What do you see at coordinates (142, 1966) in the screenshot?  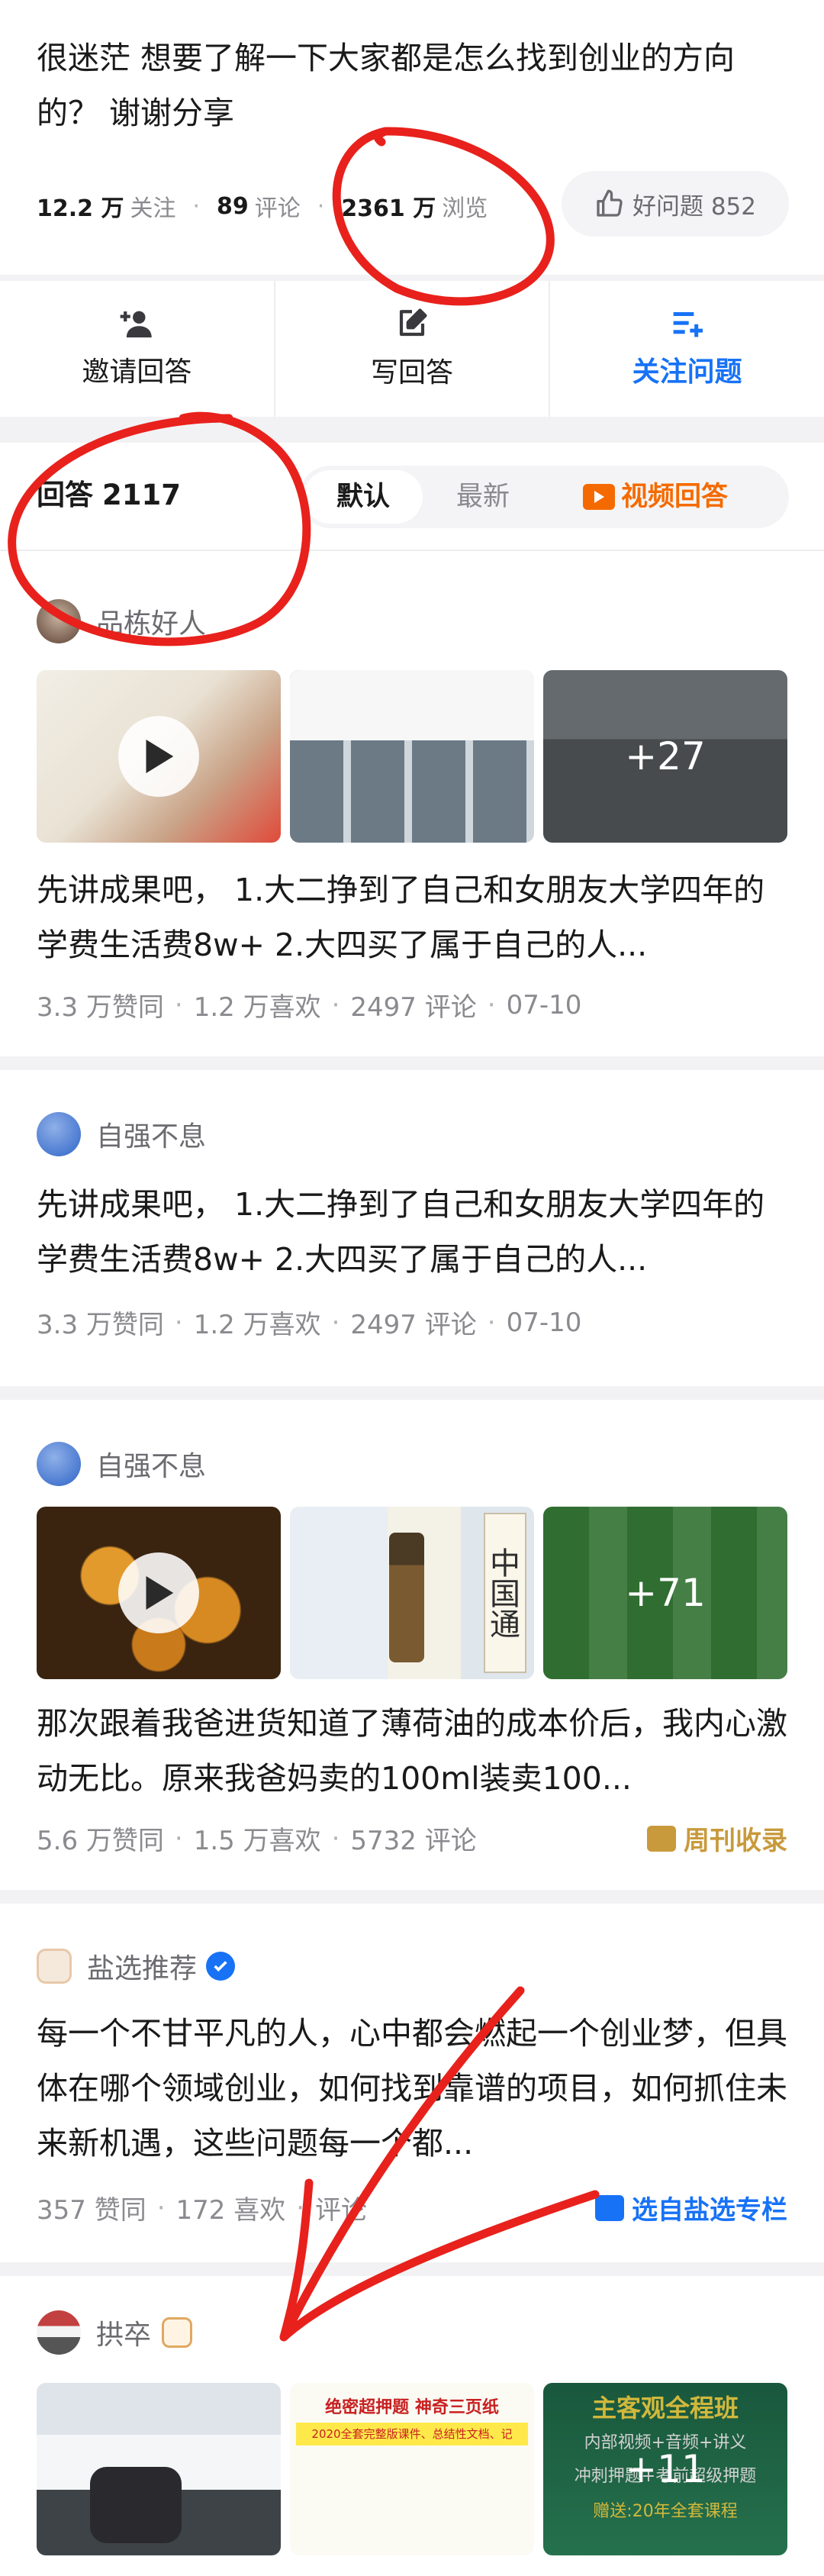 I see `author-name: 盐选推荐` at bounding box center [142, 1966].